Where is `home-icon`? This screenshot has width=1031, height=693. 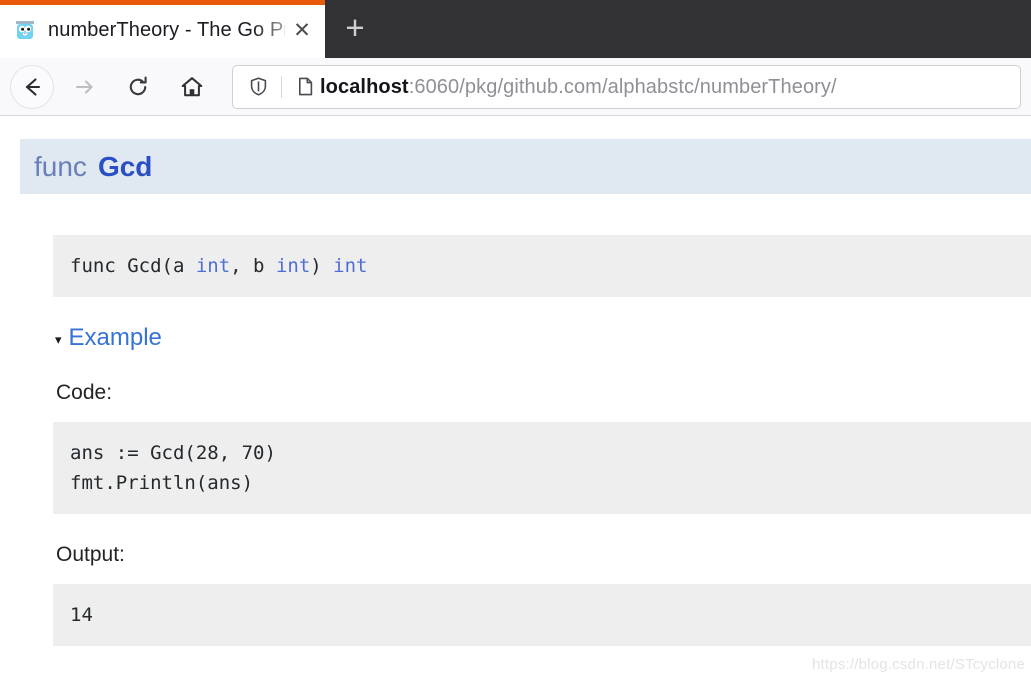
home-icon is located at coordinates (192, 87).